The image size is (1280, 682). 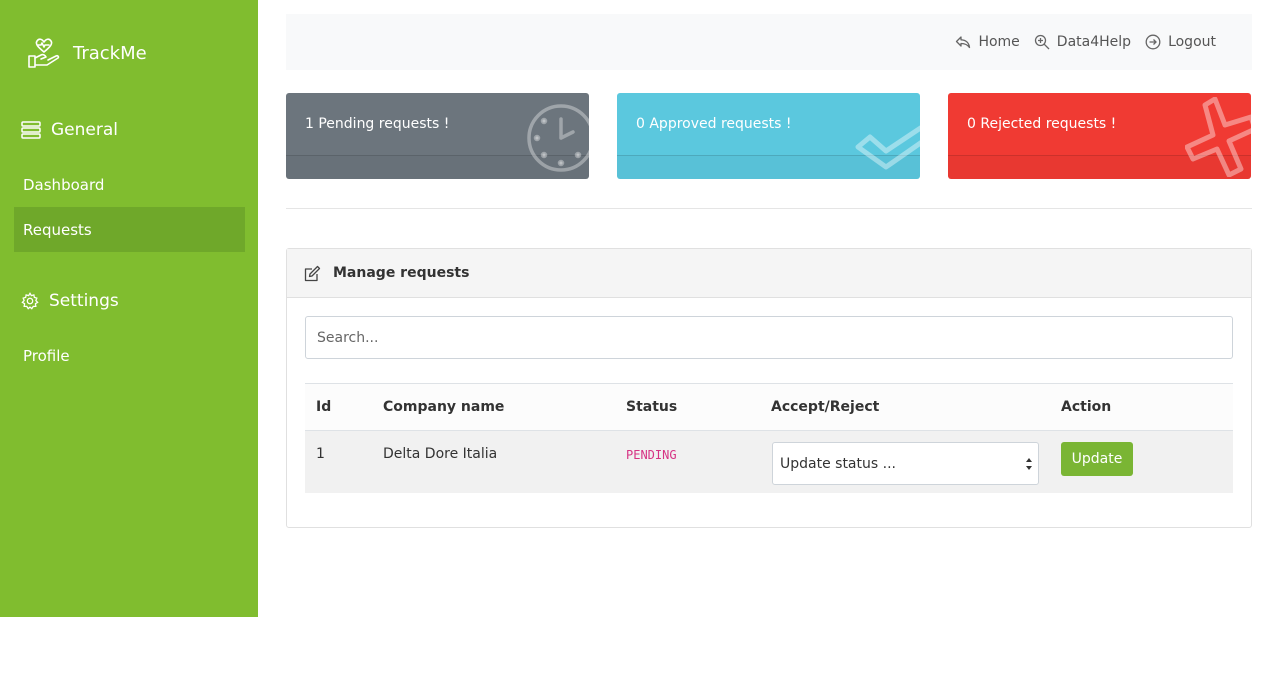 I want to click on brand-name: TrackMe, so click(x=110, y=53).